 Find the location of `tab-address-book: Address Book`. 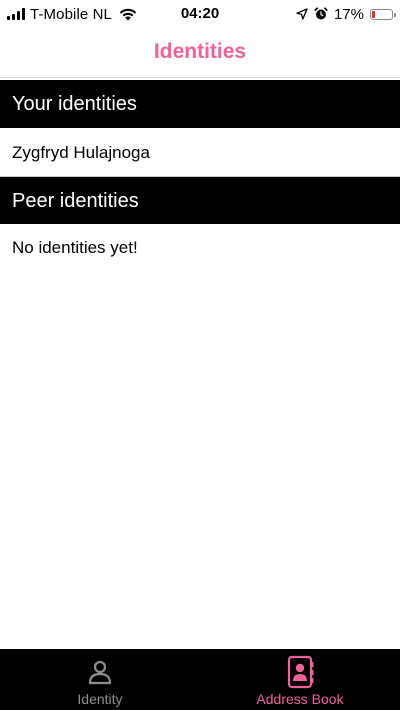

tab-address-book: Address Book is located at coordinates (300, 679).